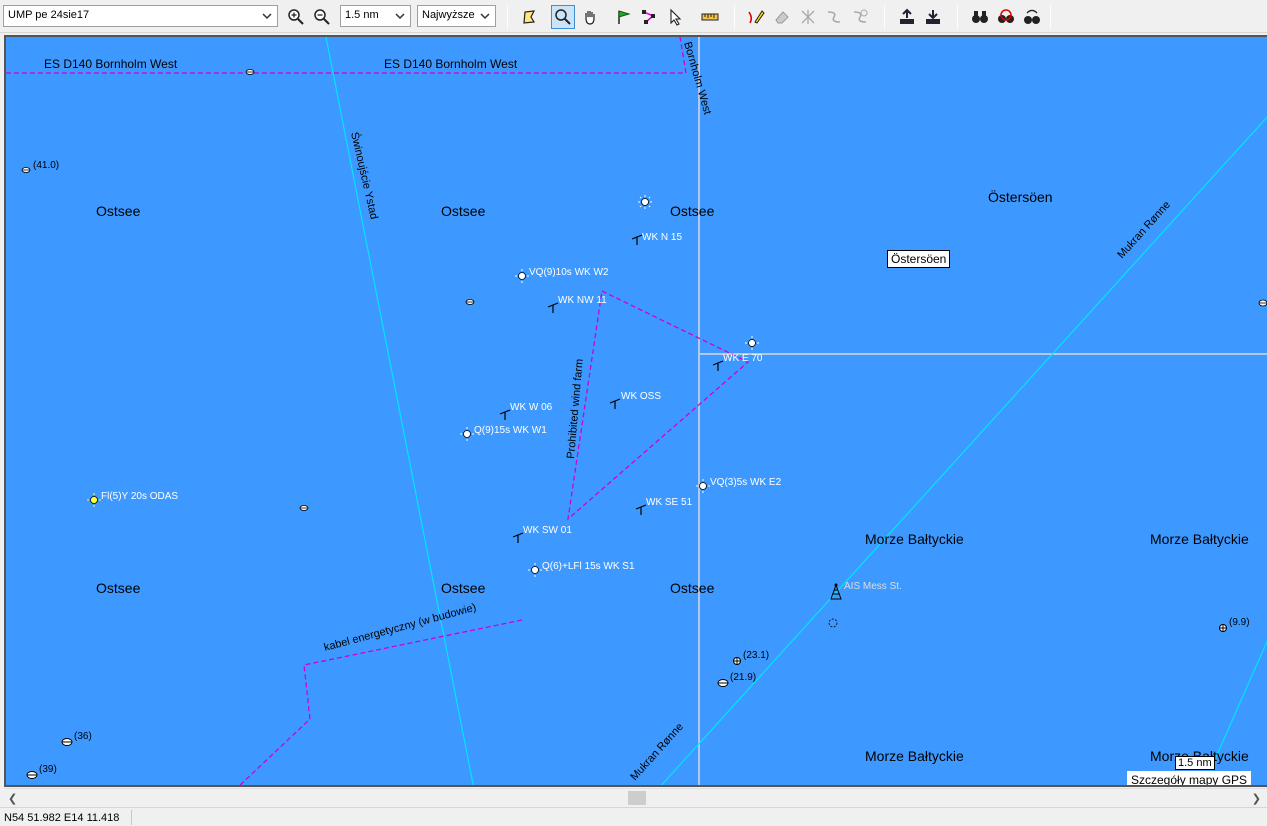 The width and height of the screenshot is (1267, 826). Describe the element at coordinates (662, 237) in the screenshot. I see `turbine-label: WK N 15` at that location.